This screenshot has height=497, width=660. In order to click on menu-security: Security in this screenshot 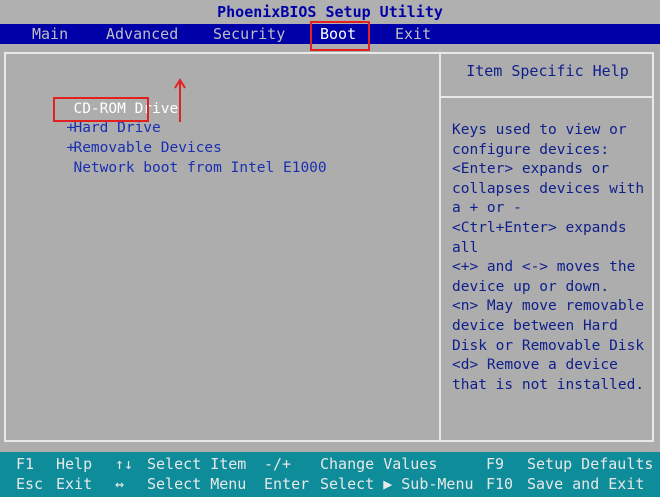, I will do `click(249, 34)`.